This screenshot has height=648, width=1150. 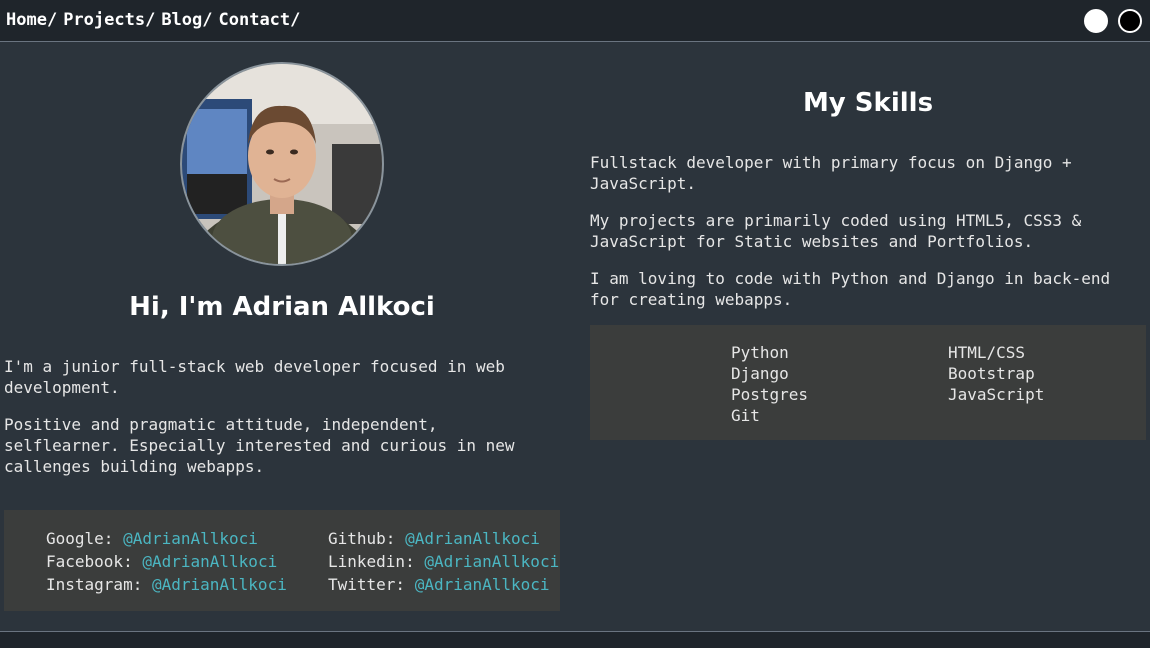 I want to click on nav-link-contact: Contact/, so click(x=260, y=20).